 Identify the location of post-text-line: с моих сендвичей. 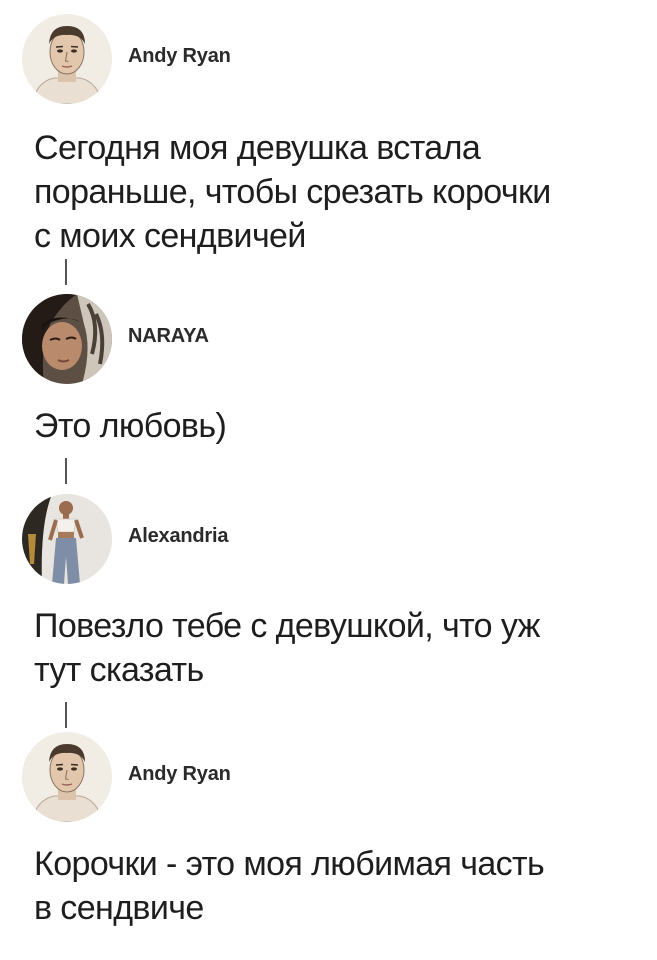
(170, 236).